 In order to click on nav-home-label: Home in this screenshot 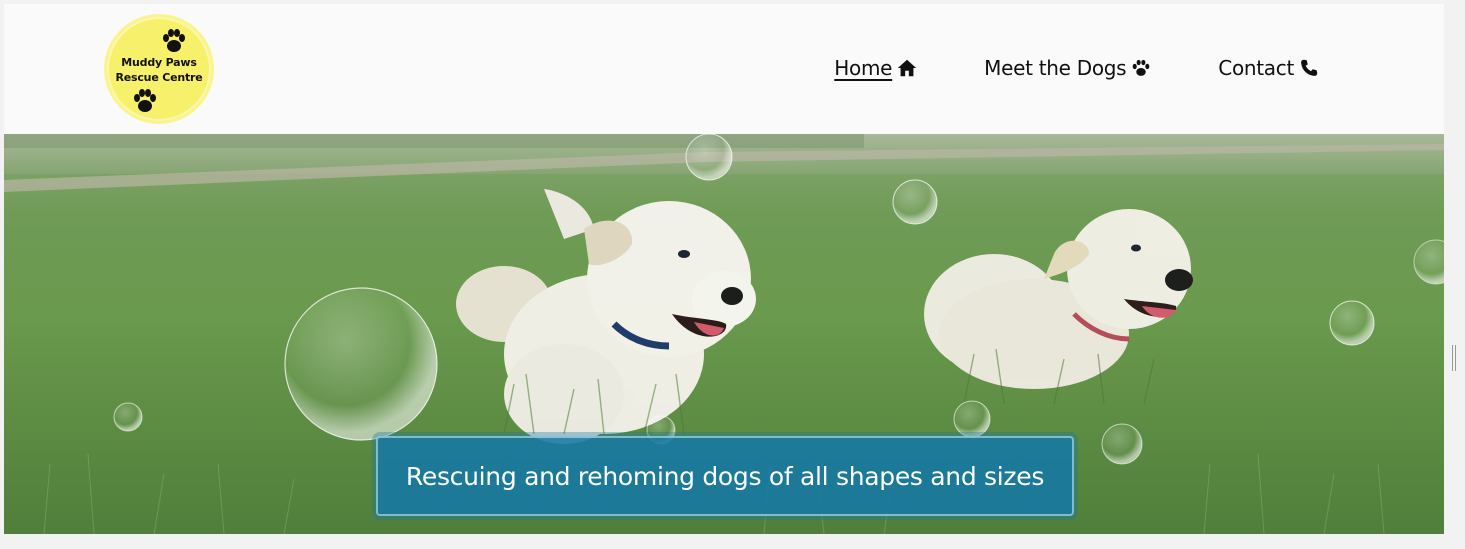, I will do `click(863, 68)`.